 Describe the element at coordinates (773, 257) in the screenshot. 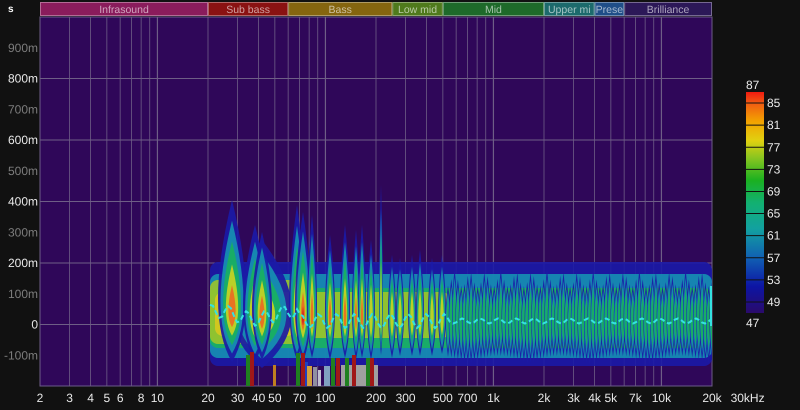

I see `color-scale-label: 57` at that location.